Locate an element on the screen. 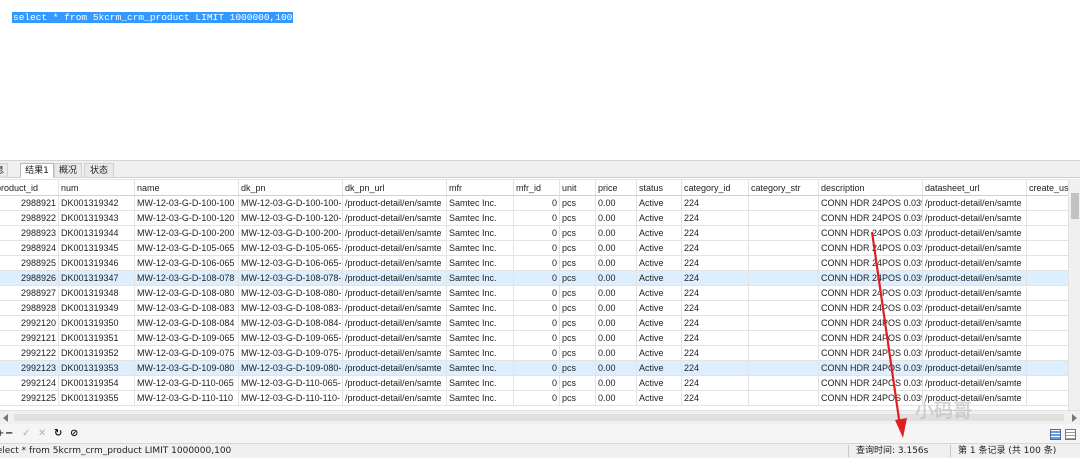 The image size is (1080, 458). tab-result1: 结果1 is located at coordinates (37, 170).